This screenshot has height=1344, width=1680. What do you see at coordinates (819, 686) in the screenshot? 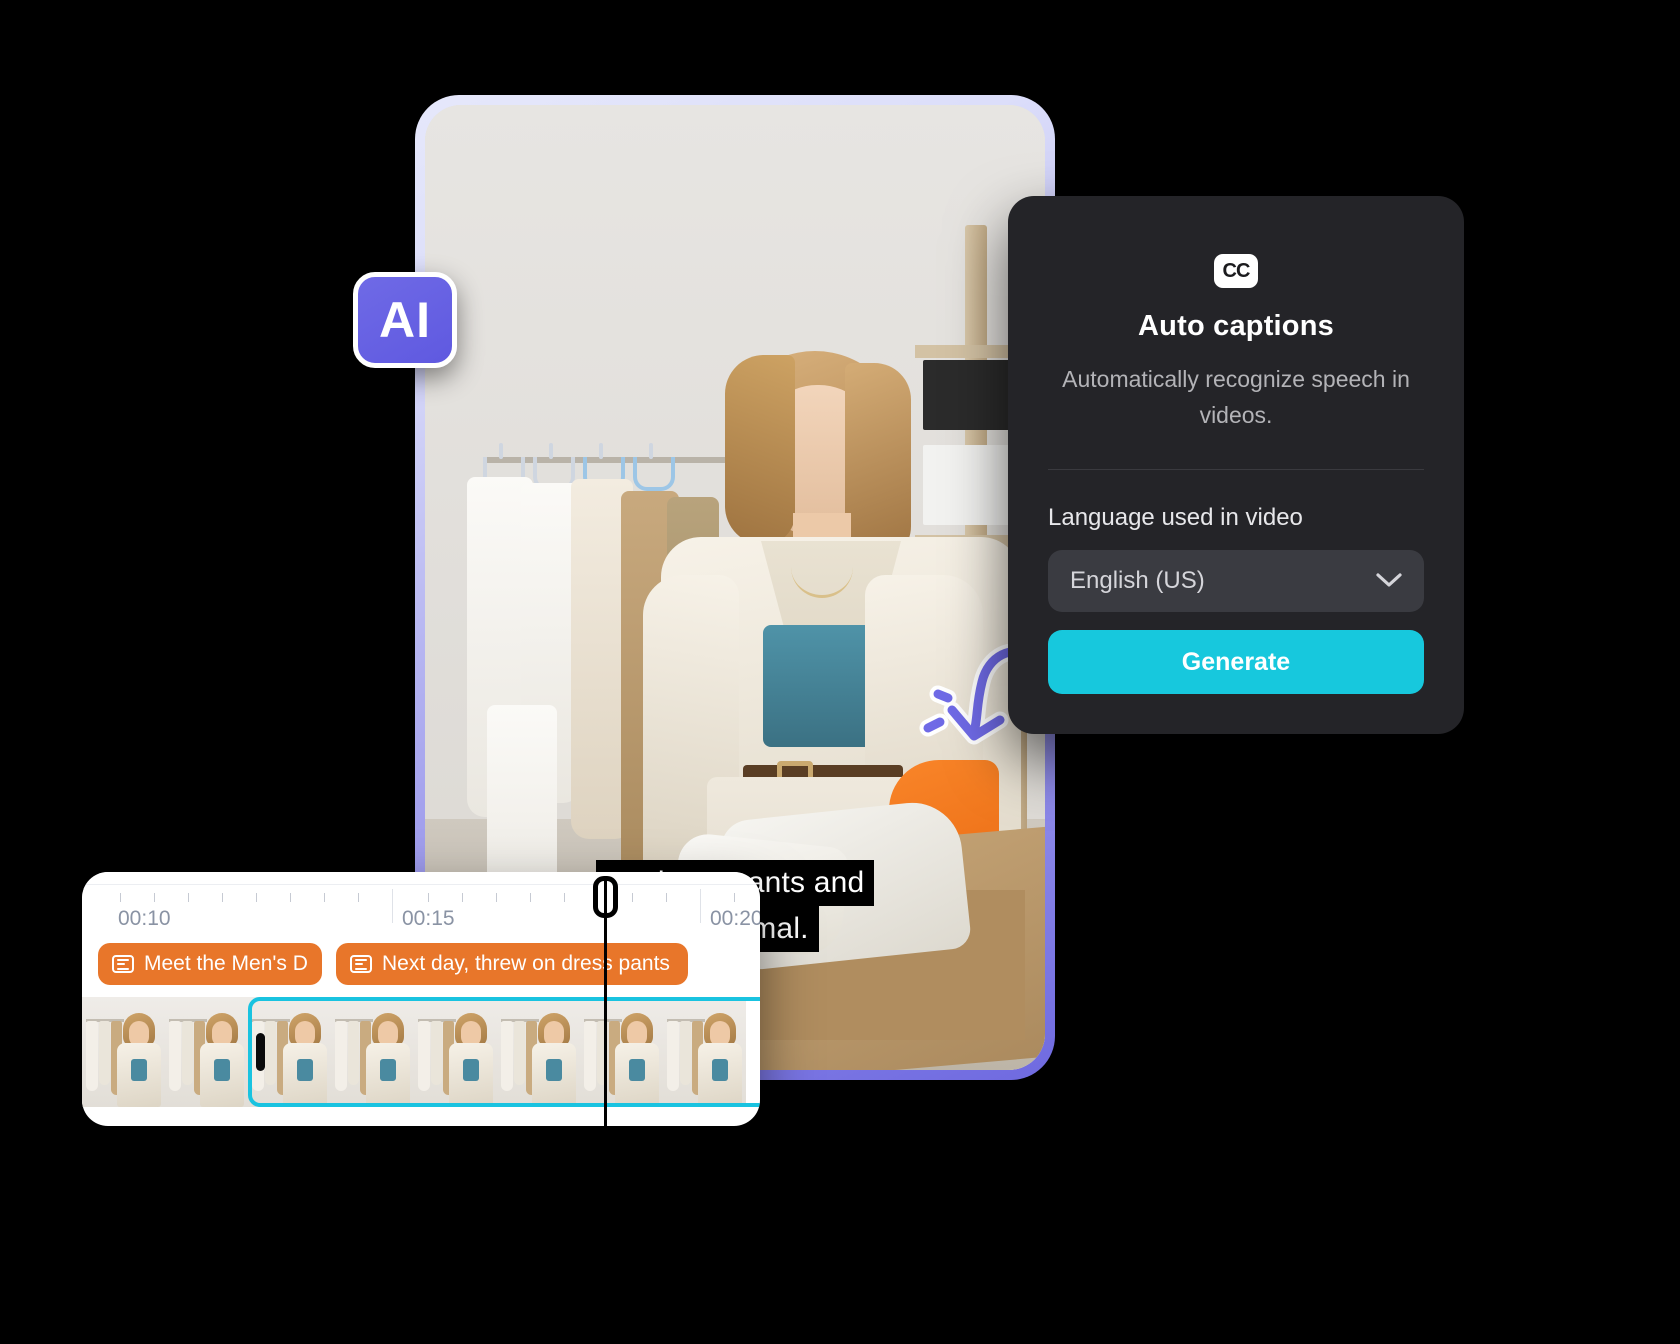
I see `scene-person-crop-top` at bounding box center [819, 686].